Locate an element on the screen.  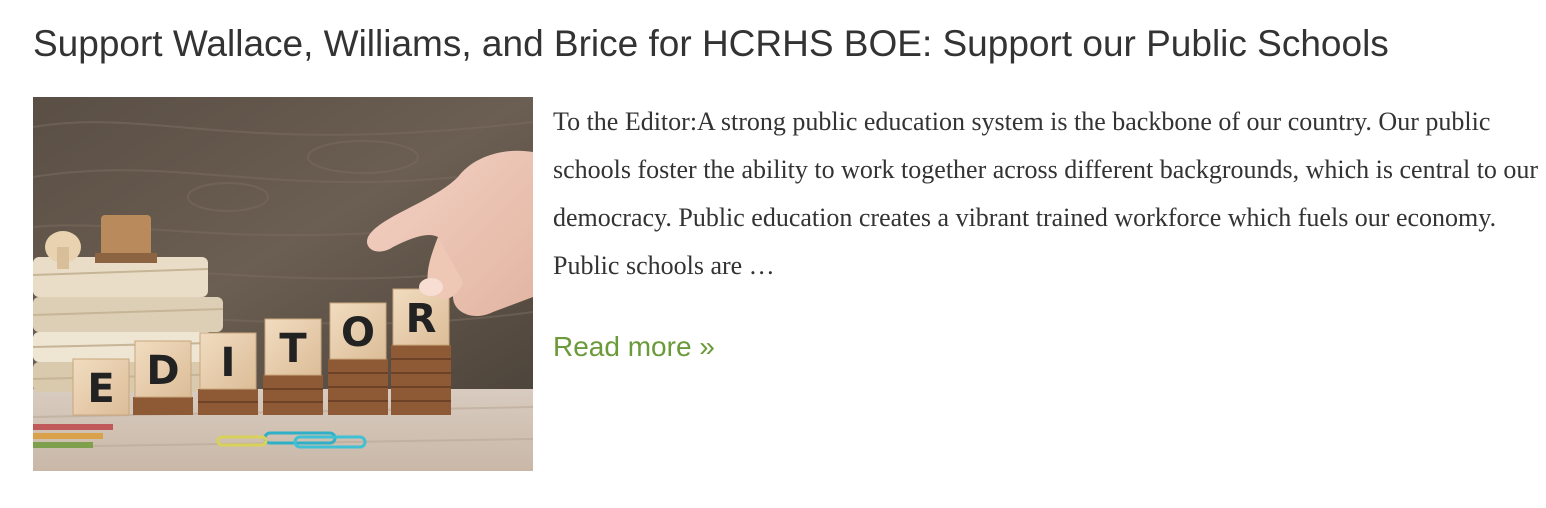
tile-letter: I is located at coordinates (228, 363).